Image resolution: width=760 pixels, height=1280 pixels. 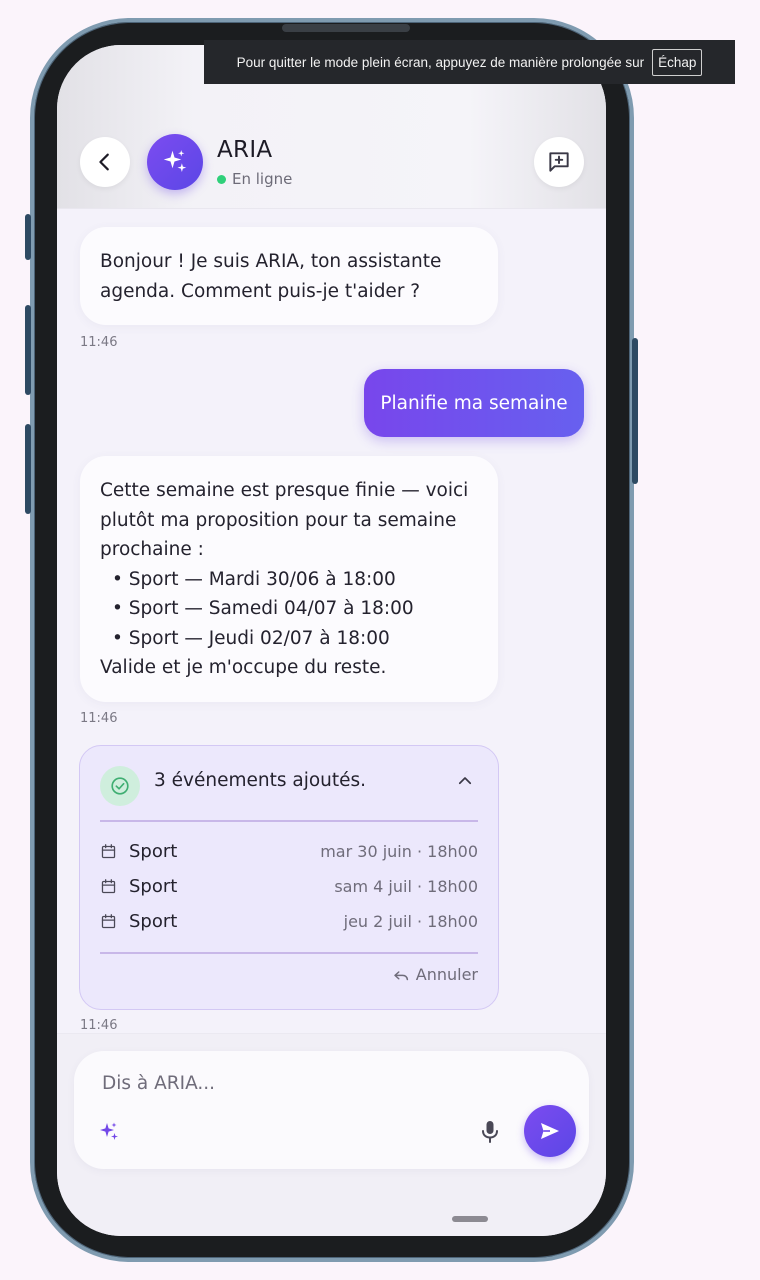 What do you see at coordinates (289, 921) in the screenshot?
I see `event-row: Sport jeu 2 juil · 18h00` at bounding box center [289, 921].